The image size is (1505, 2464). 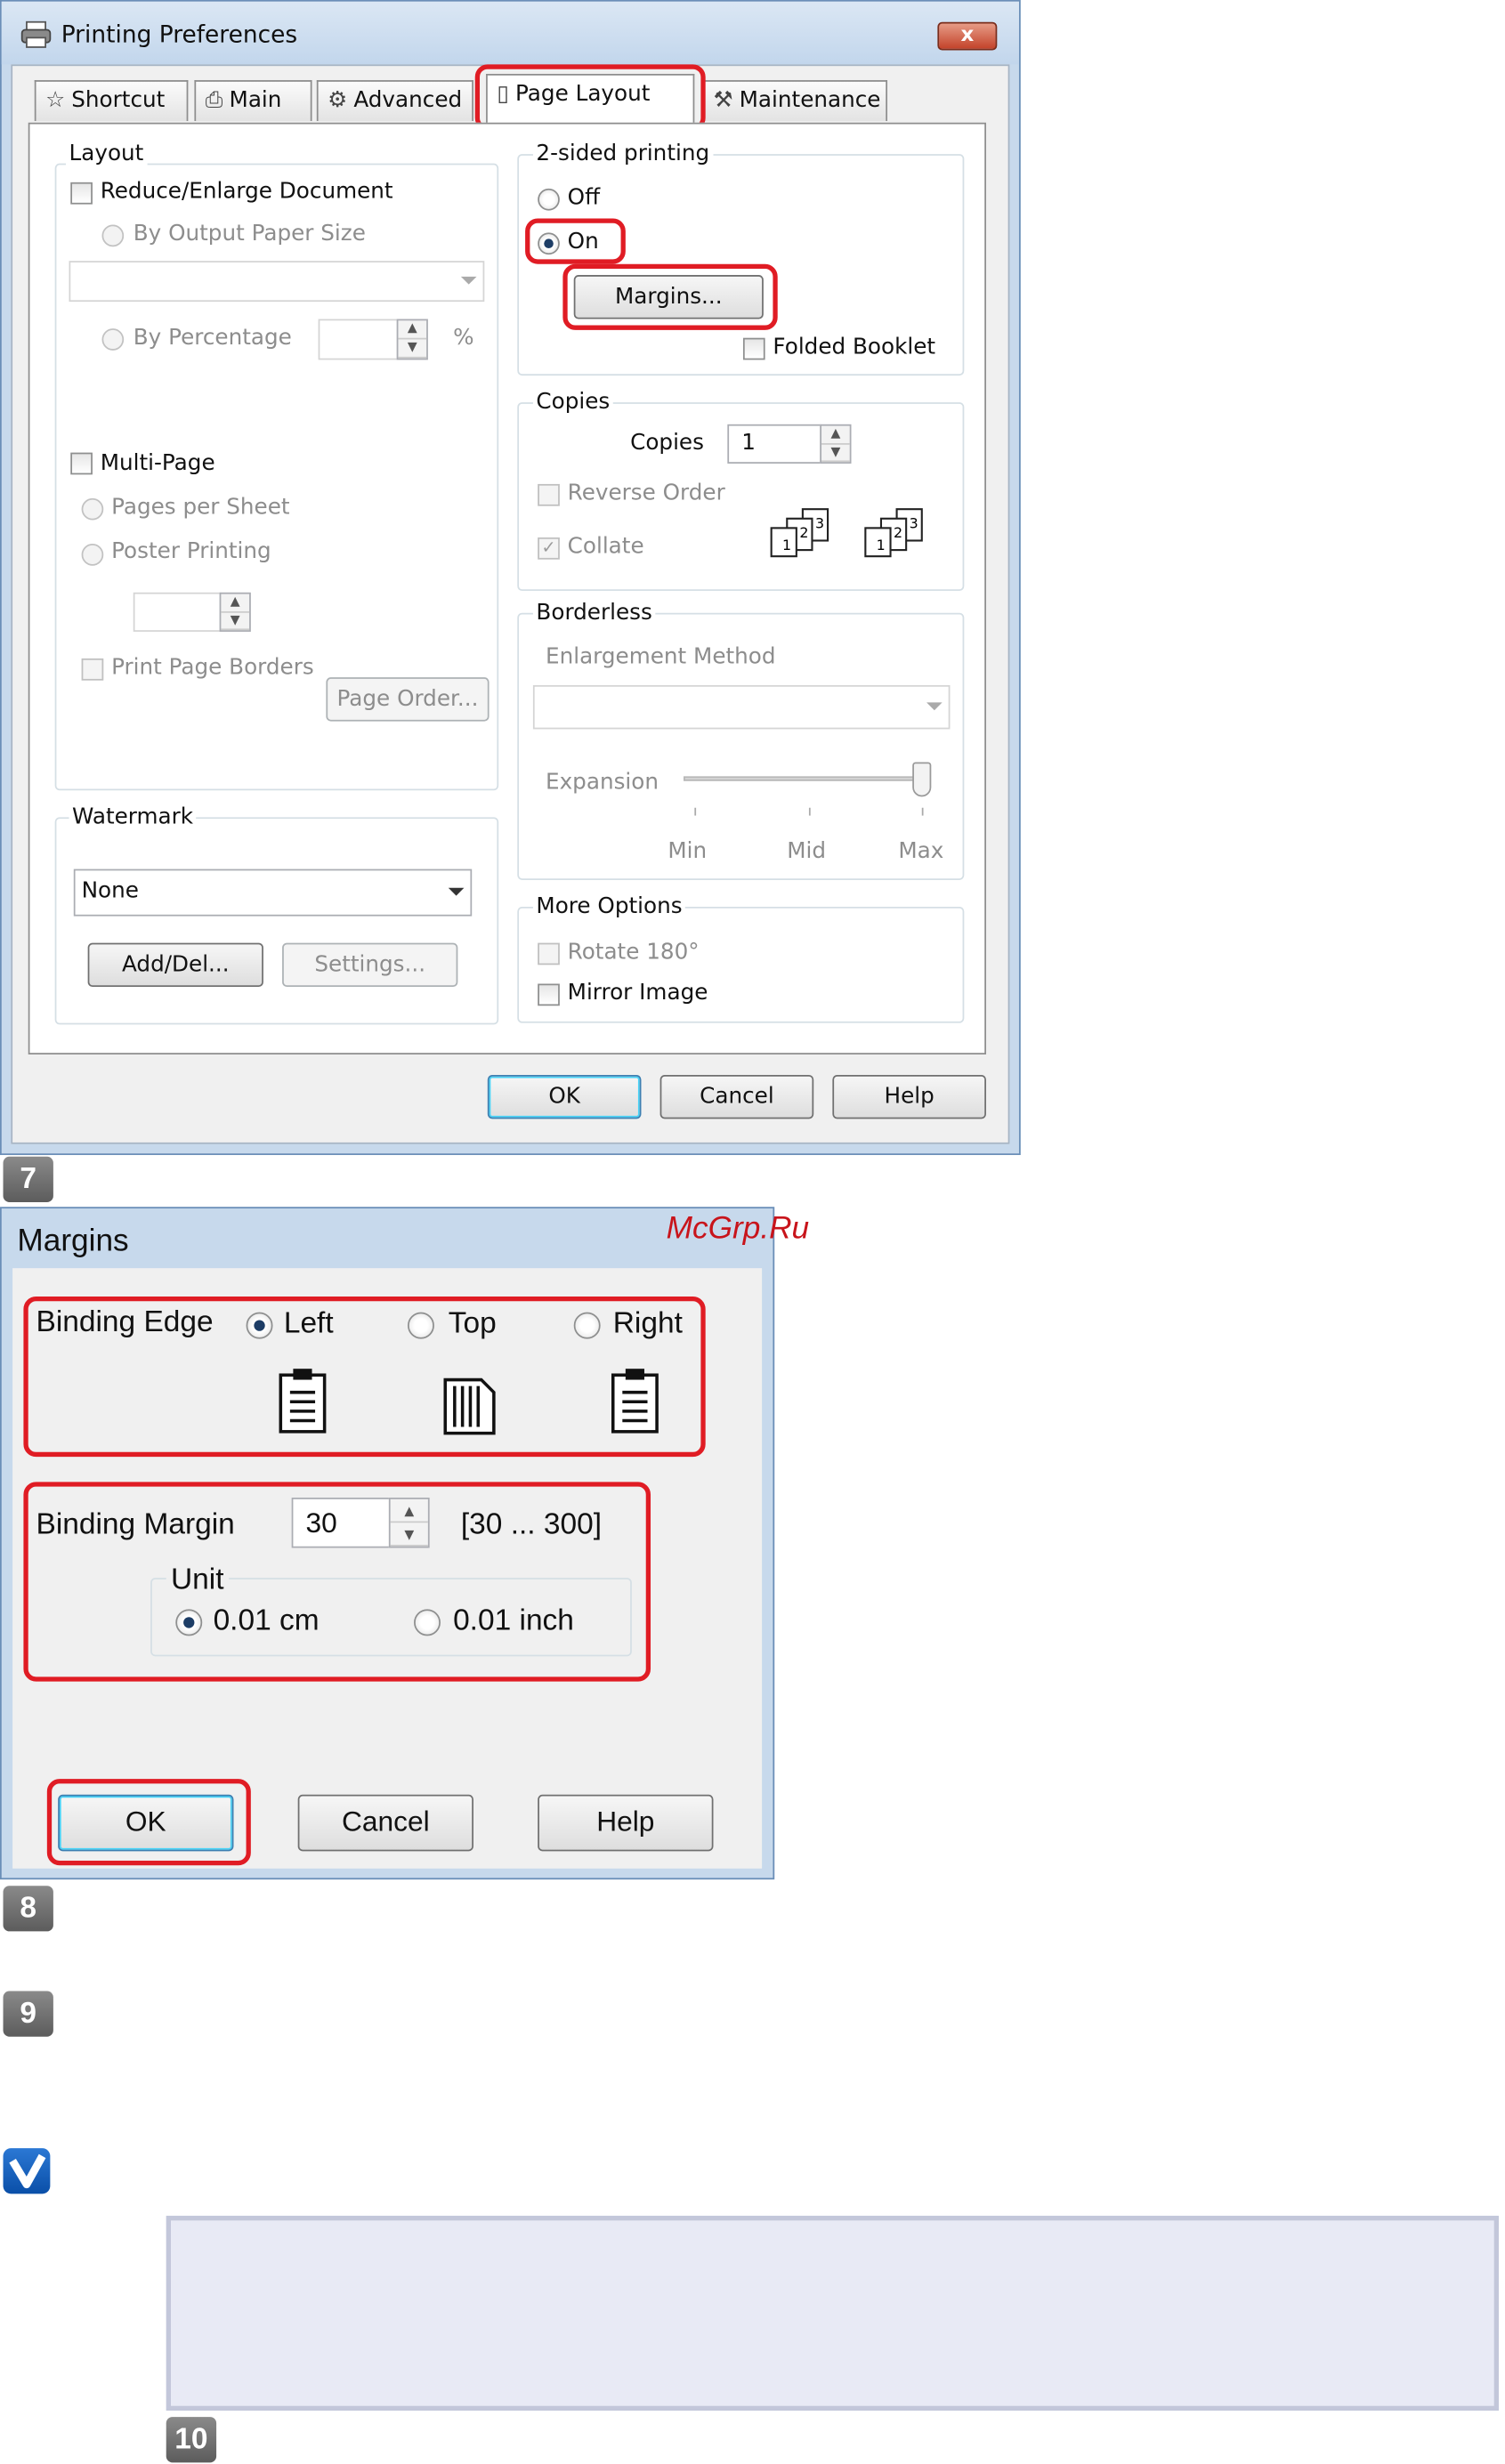 I want to click on note-box, so click(x=833, y=2313).